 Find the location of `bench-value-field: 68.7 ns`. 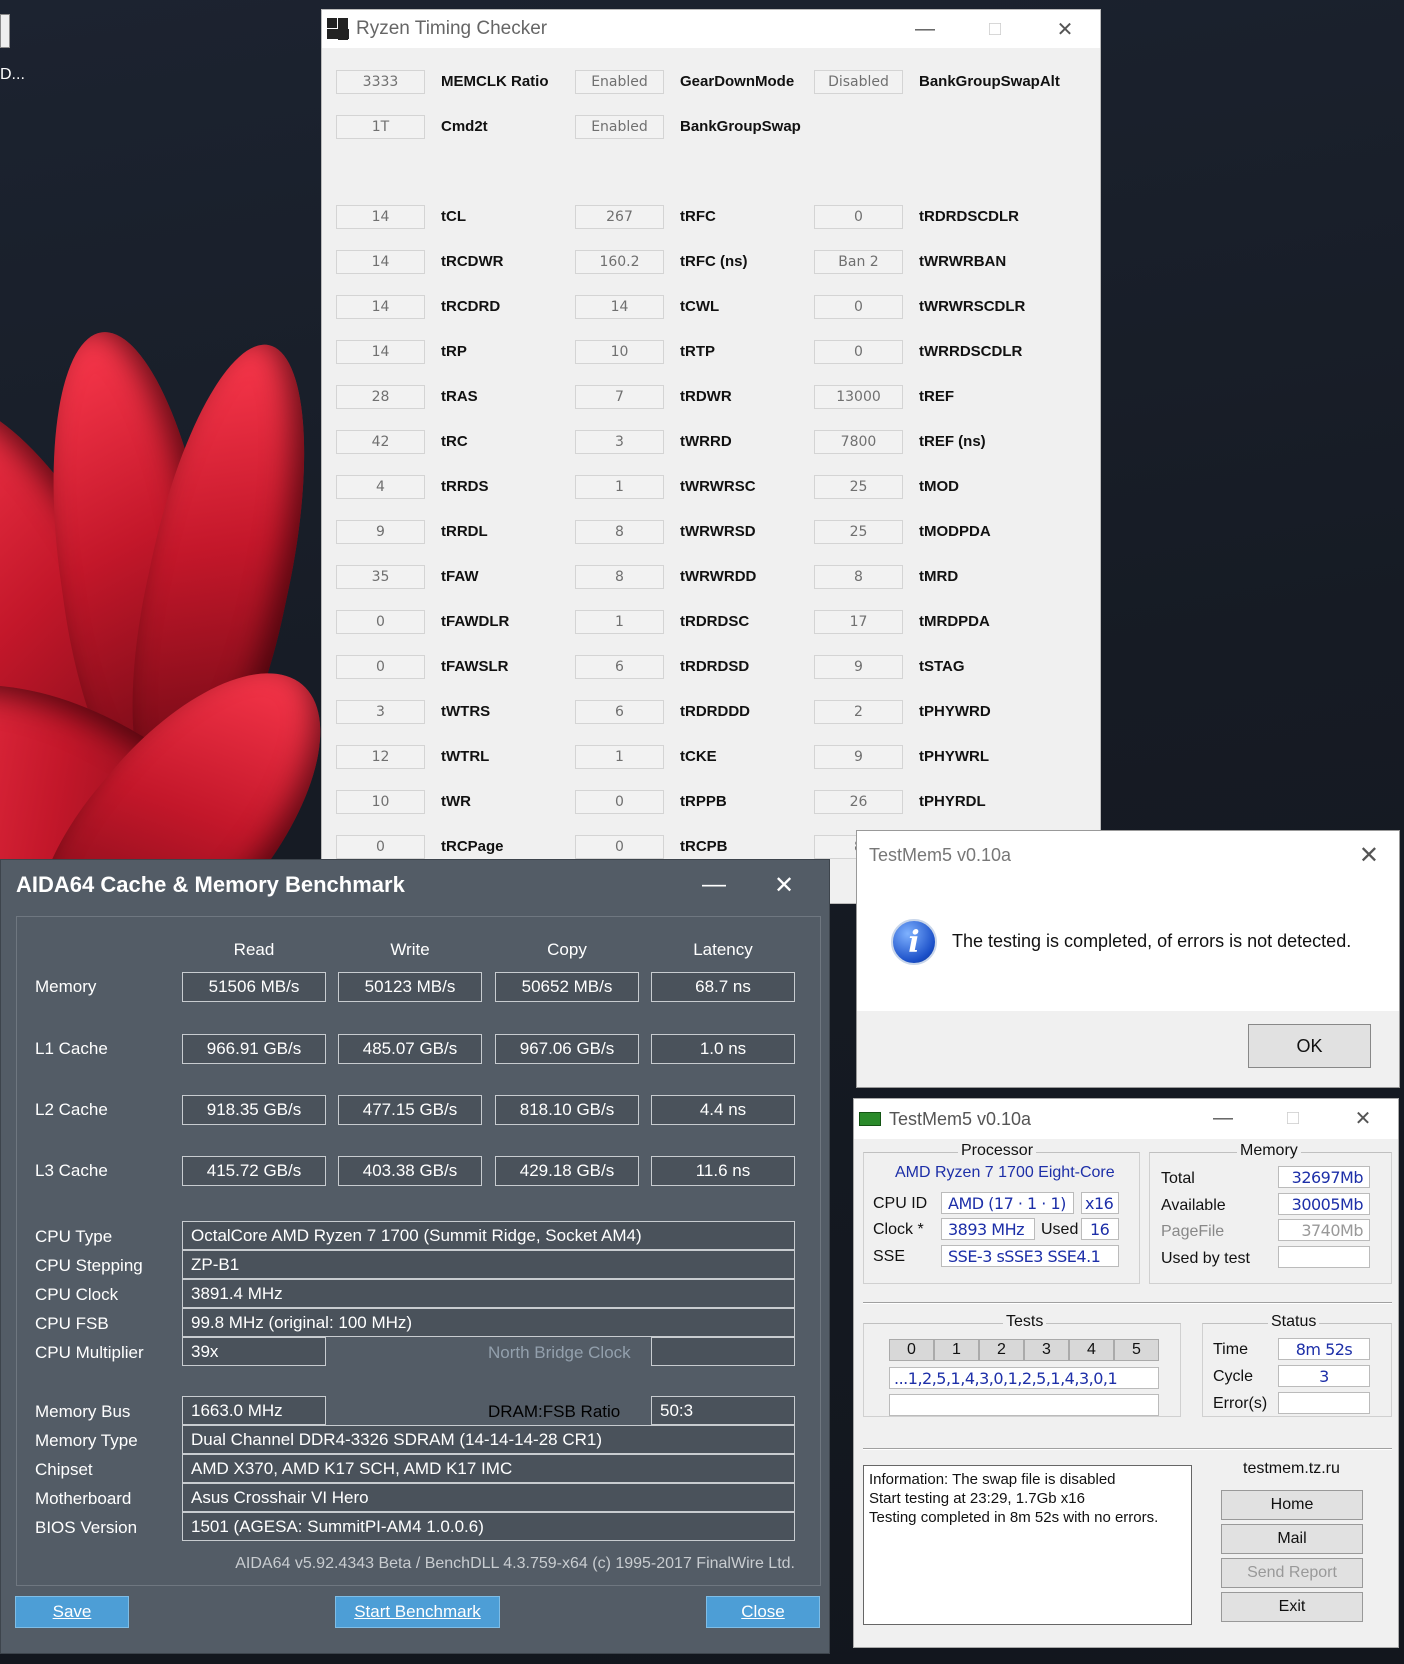

bench-value-field: 68.7 ns is located at coordinates (723, 987).